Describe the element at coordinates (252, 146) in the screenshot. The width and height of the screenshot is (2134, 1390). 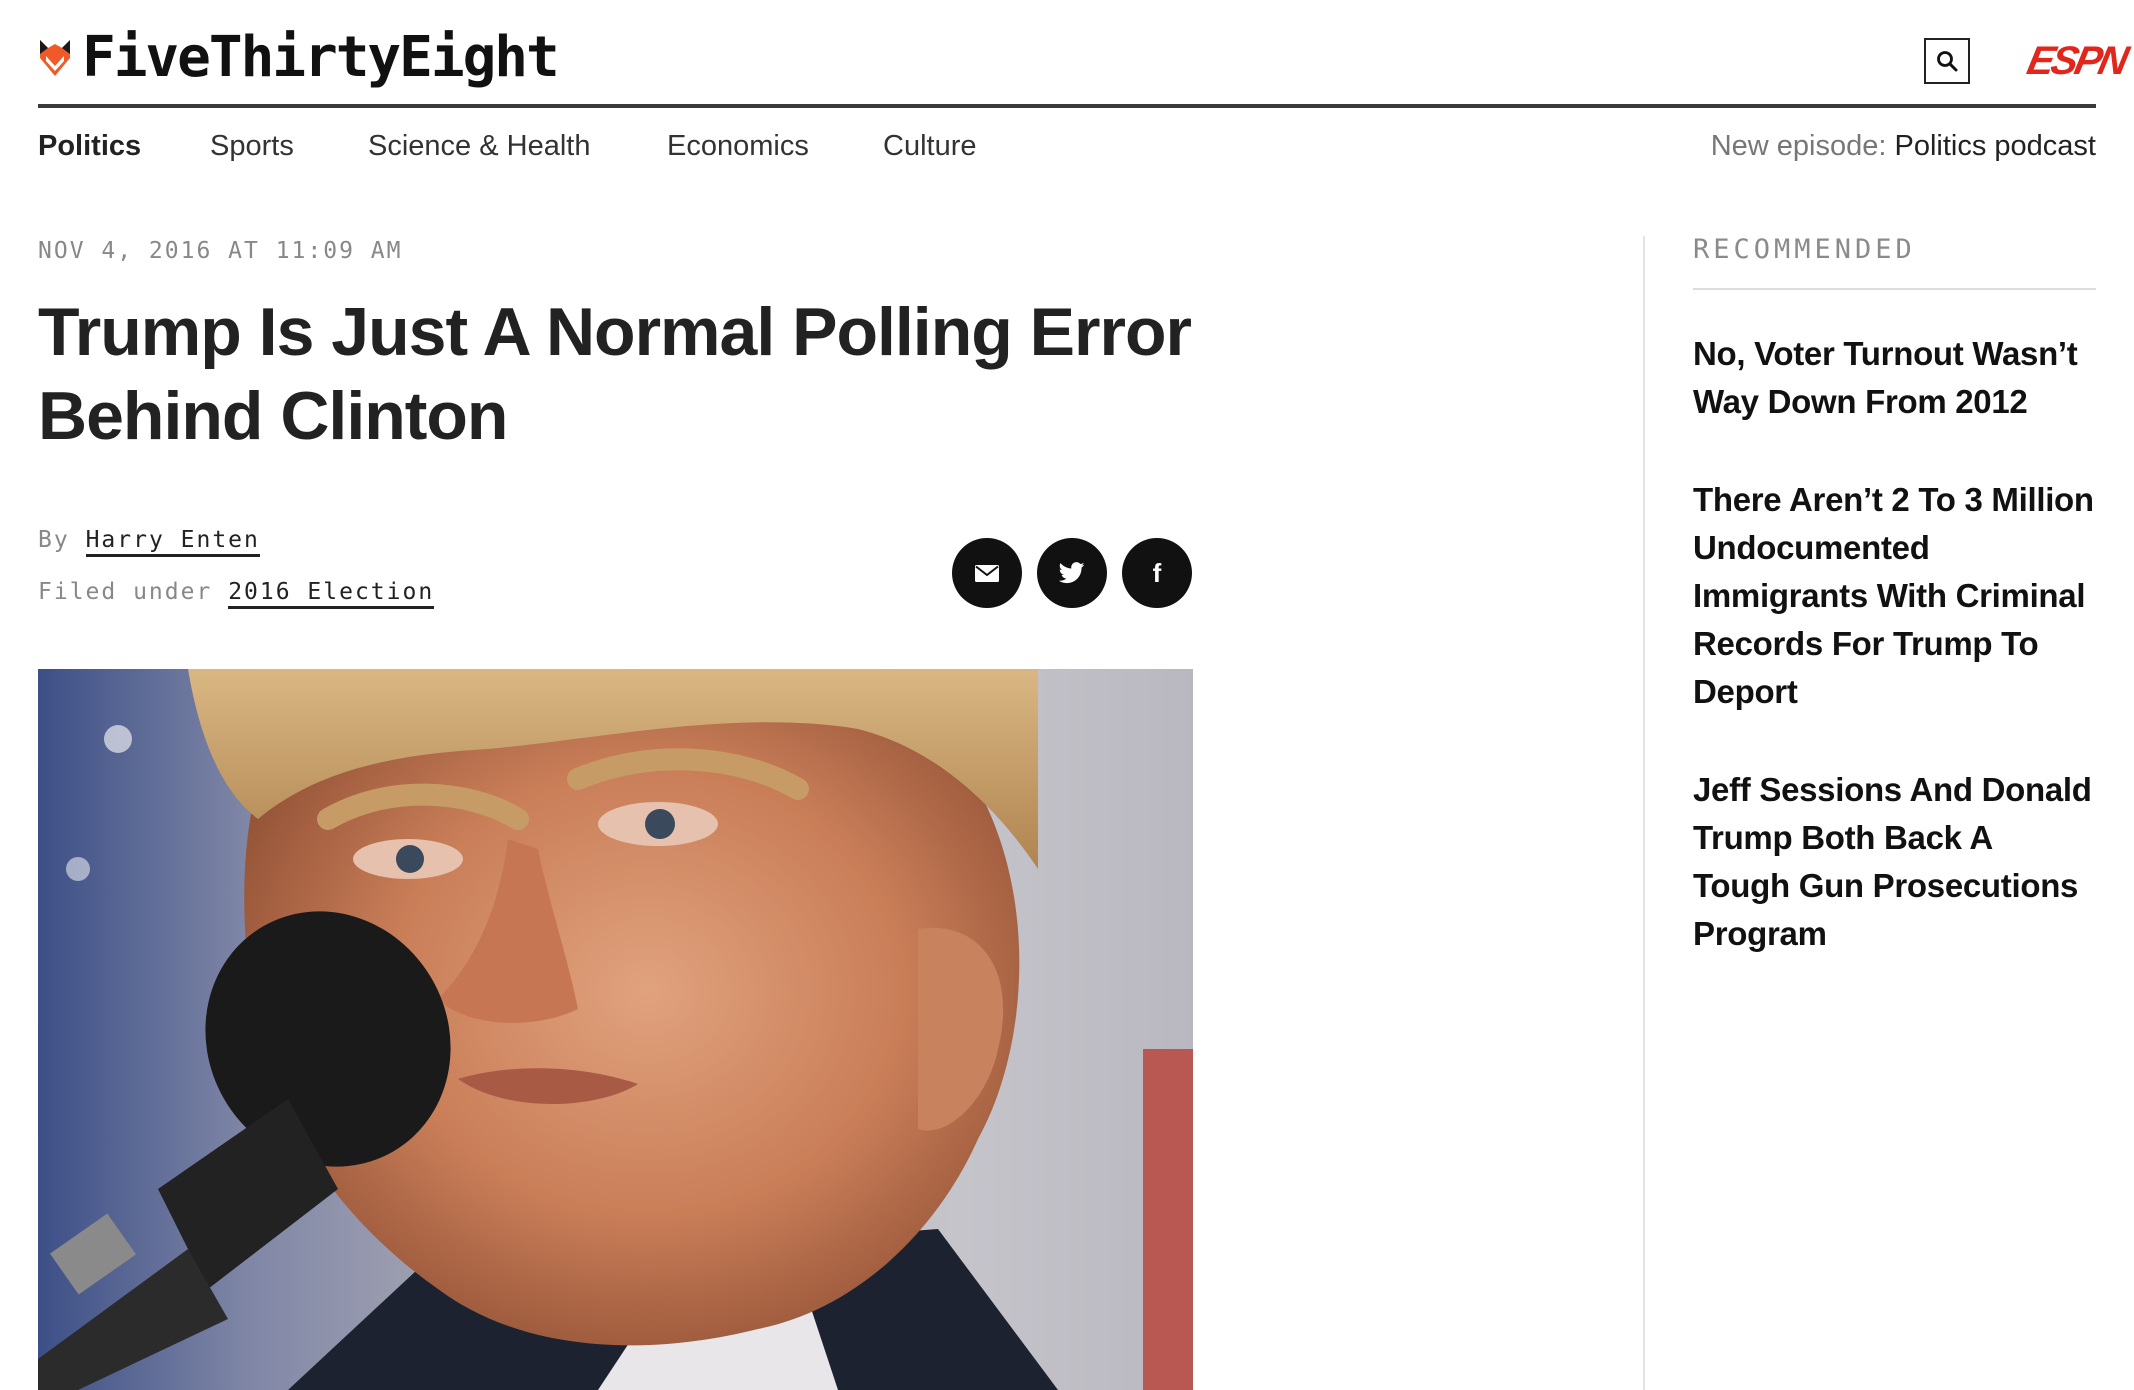
I see `nav-item-sports: Sports` at that location.